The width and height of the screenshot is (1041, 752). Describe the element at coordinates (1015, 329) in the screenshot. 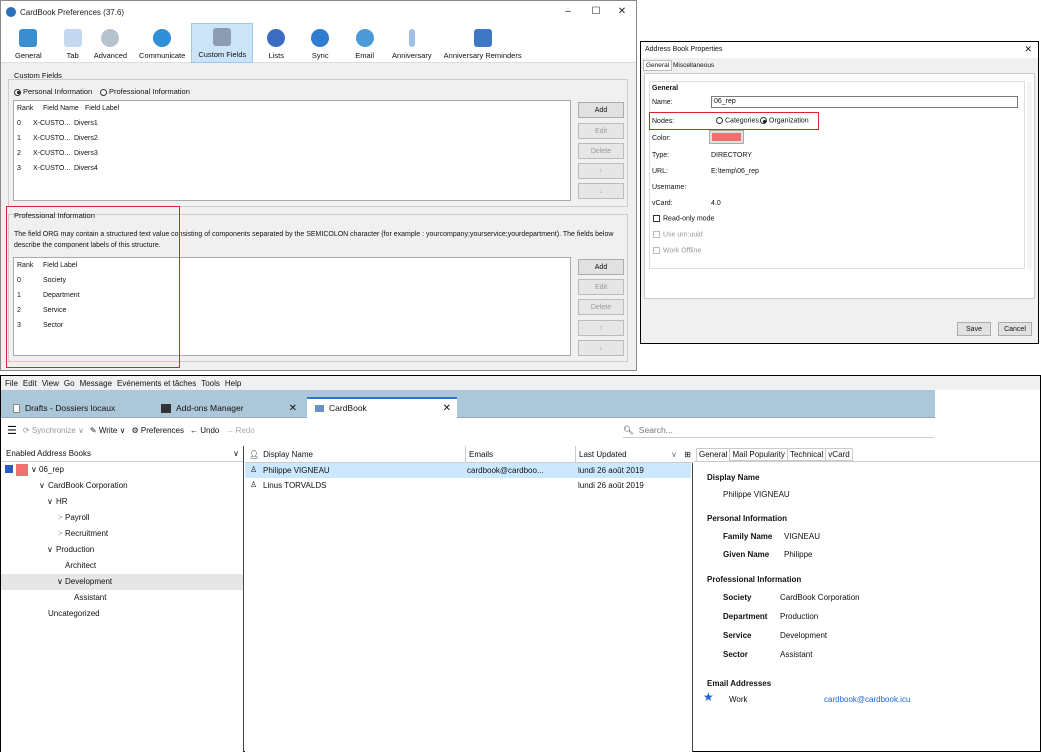

I see `cancel-button: Cancel` at that location.